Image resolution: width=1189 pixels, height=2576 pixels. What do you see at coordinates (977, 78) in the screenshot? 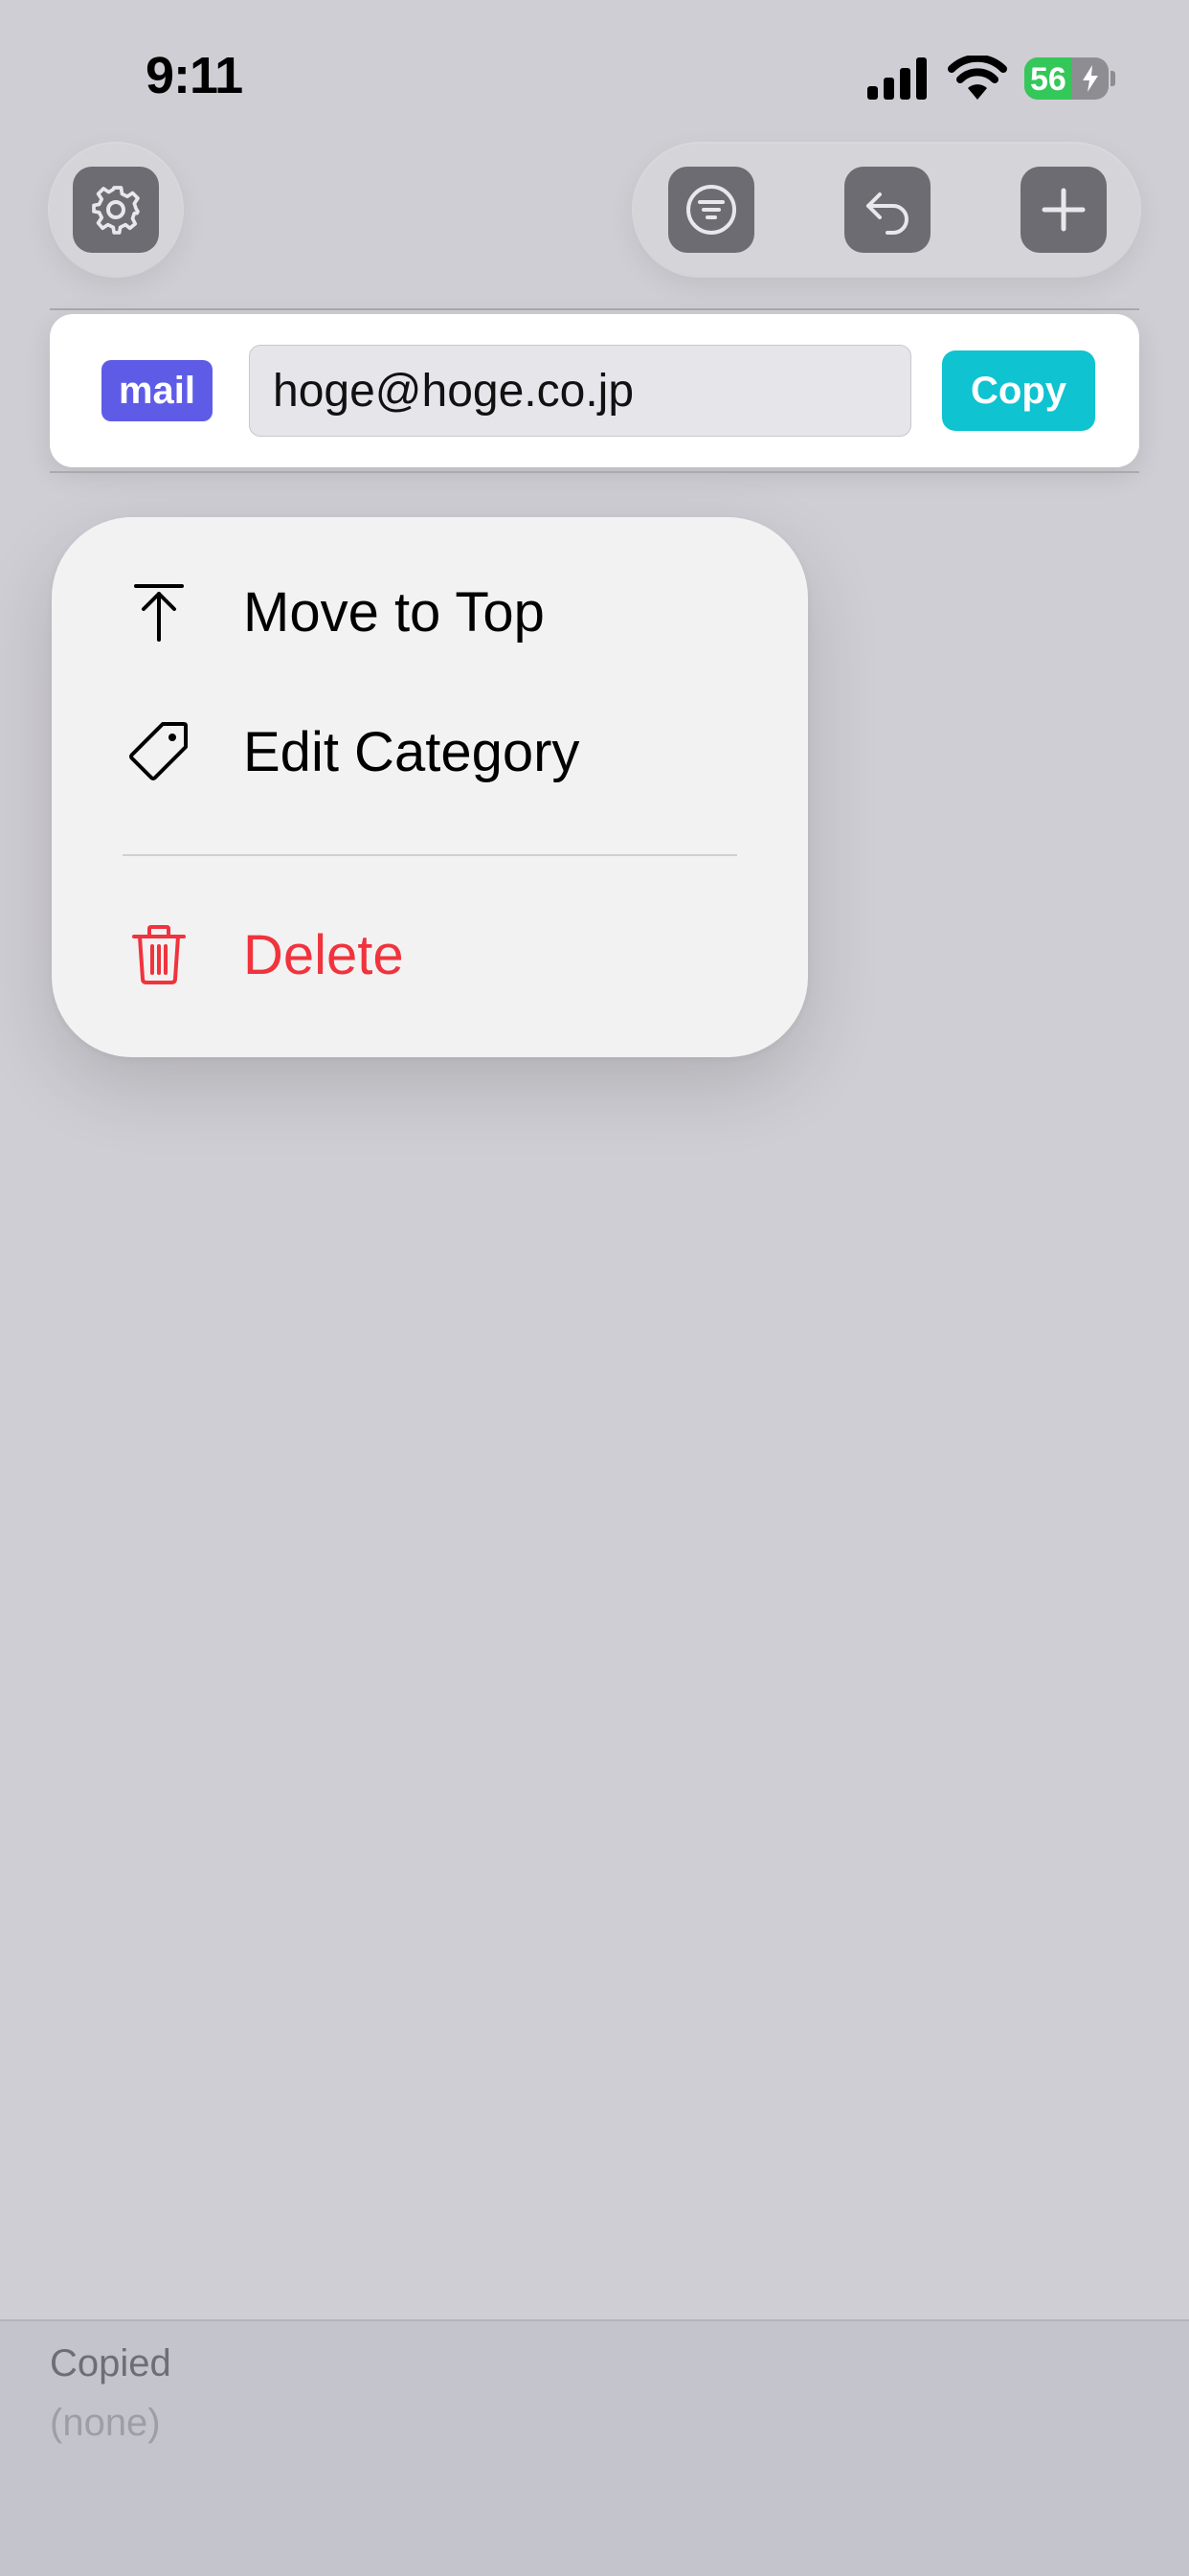
I see `wifi-icon` at bounding box center [977, 78].